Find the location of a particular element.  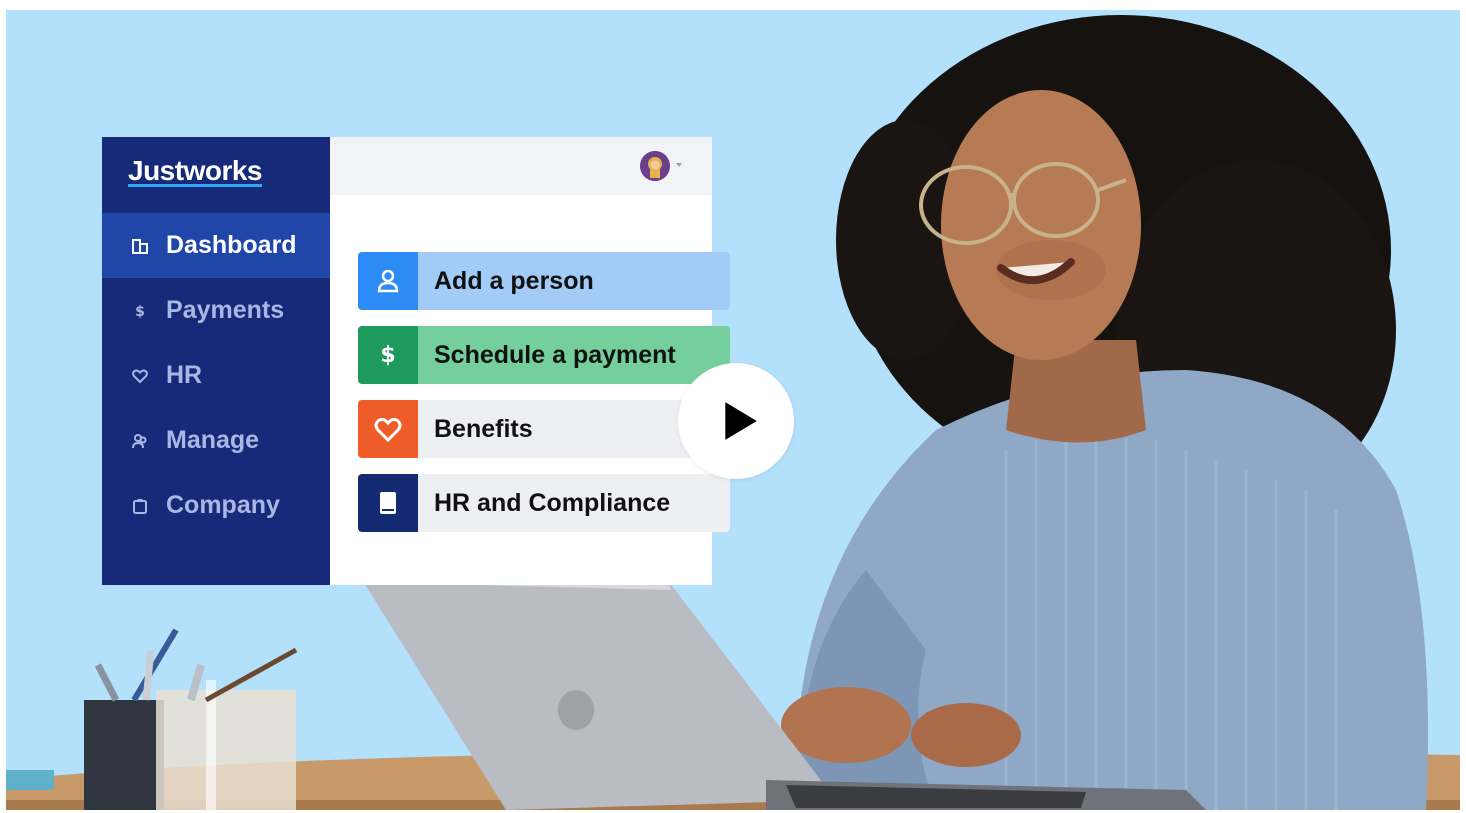

sidebar-item-payments: $ Payments is located at coordinates (216, 310).